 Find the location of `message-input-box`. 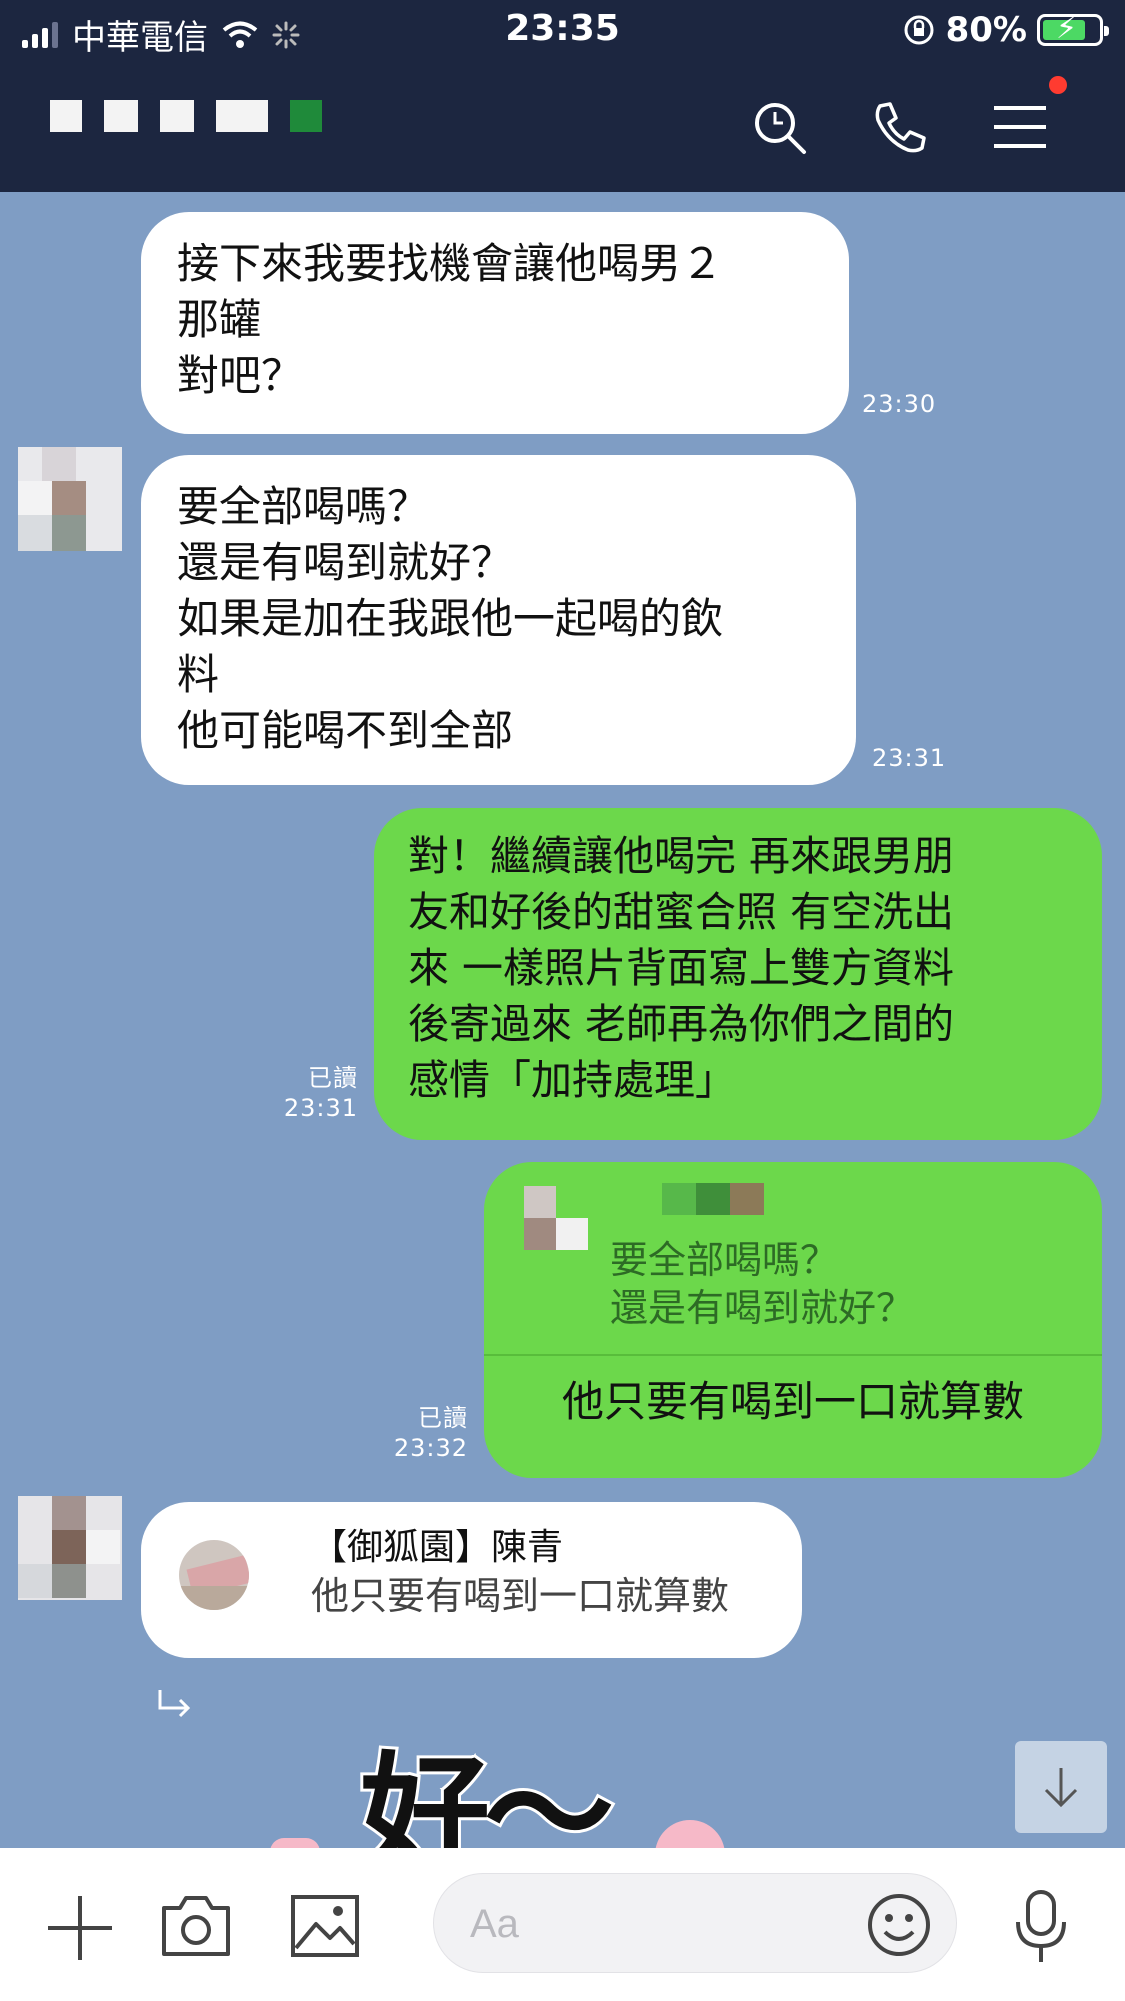

message-input-box is located at coordinates (695, 1923).